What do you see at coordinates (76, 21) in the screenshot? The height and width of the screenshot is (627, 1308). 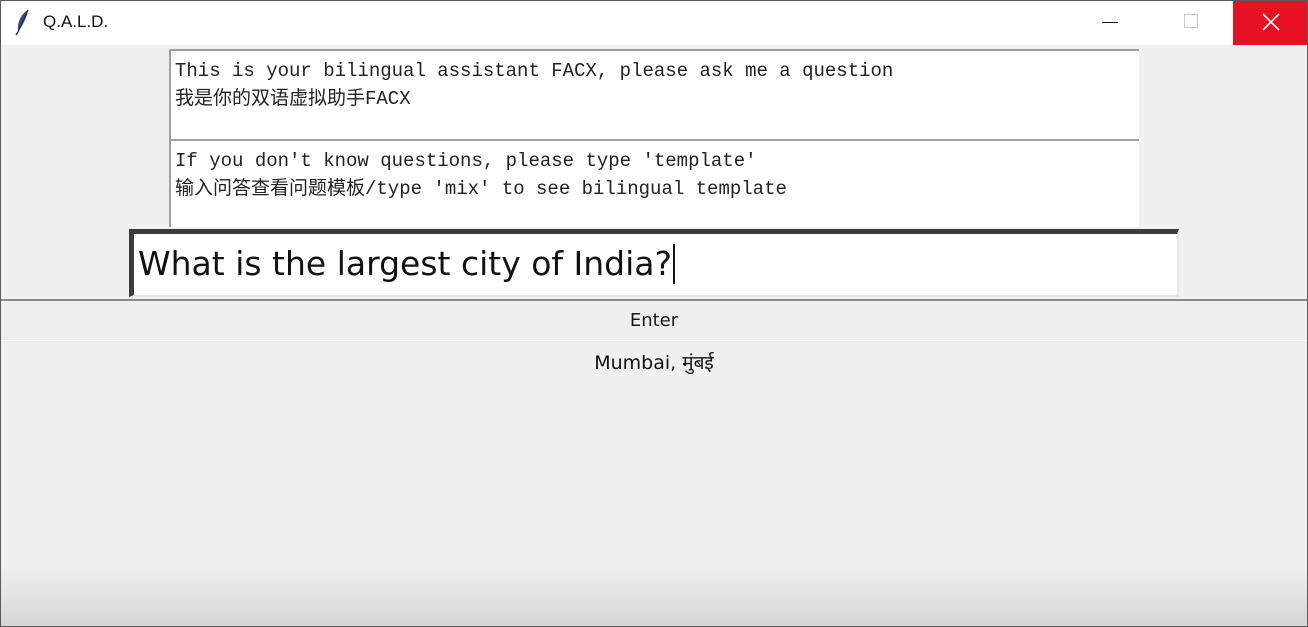 I see `window-title: Q.A.L.D.` at bounding box center [76, 21].